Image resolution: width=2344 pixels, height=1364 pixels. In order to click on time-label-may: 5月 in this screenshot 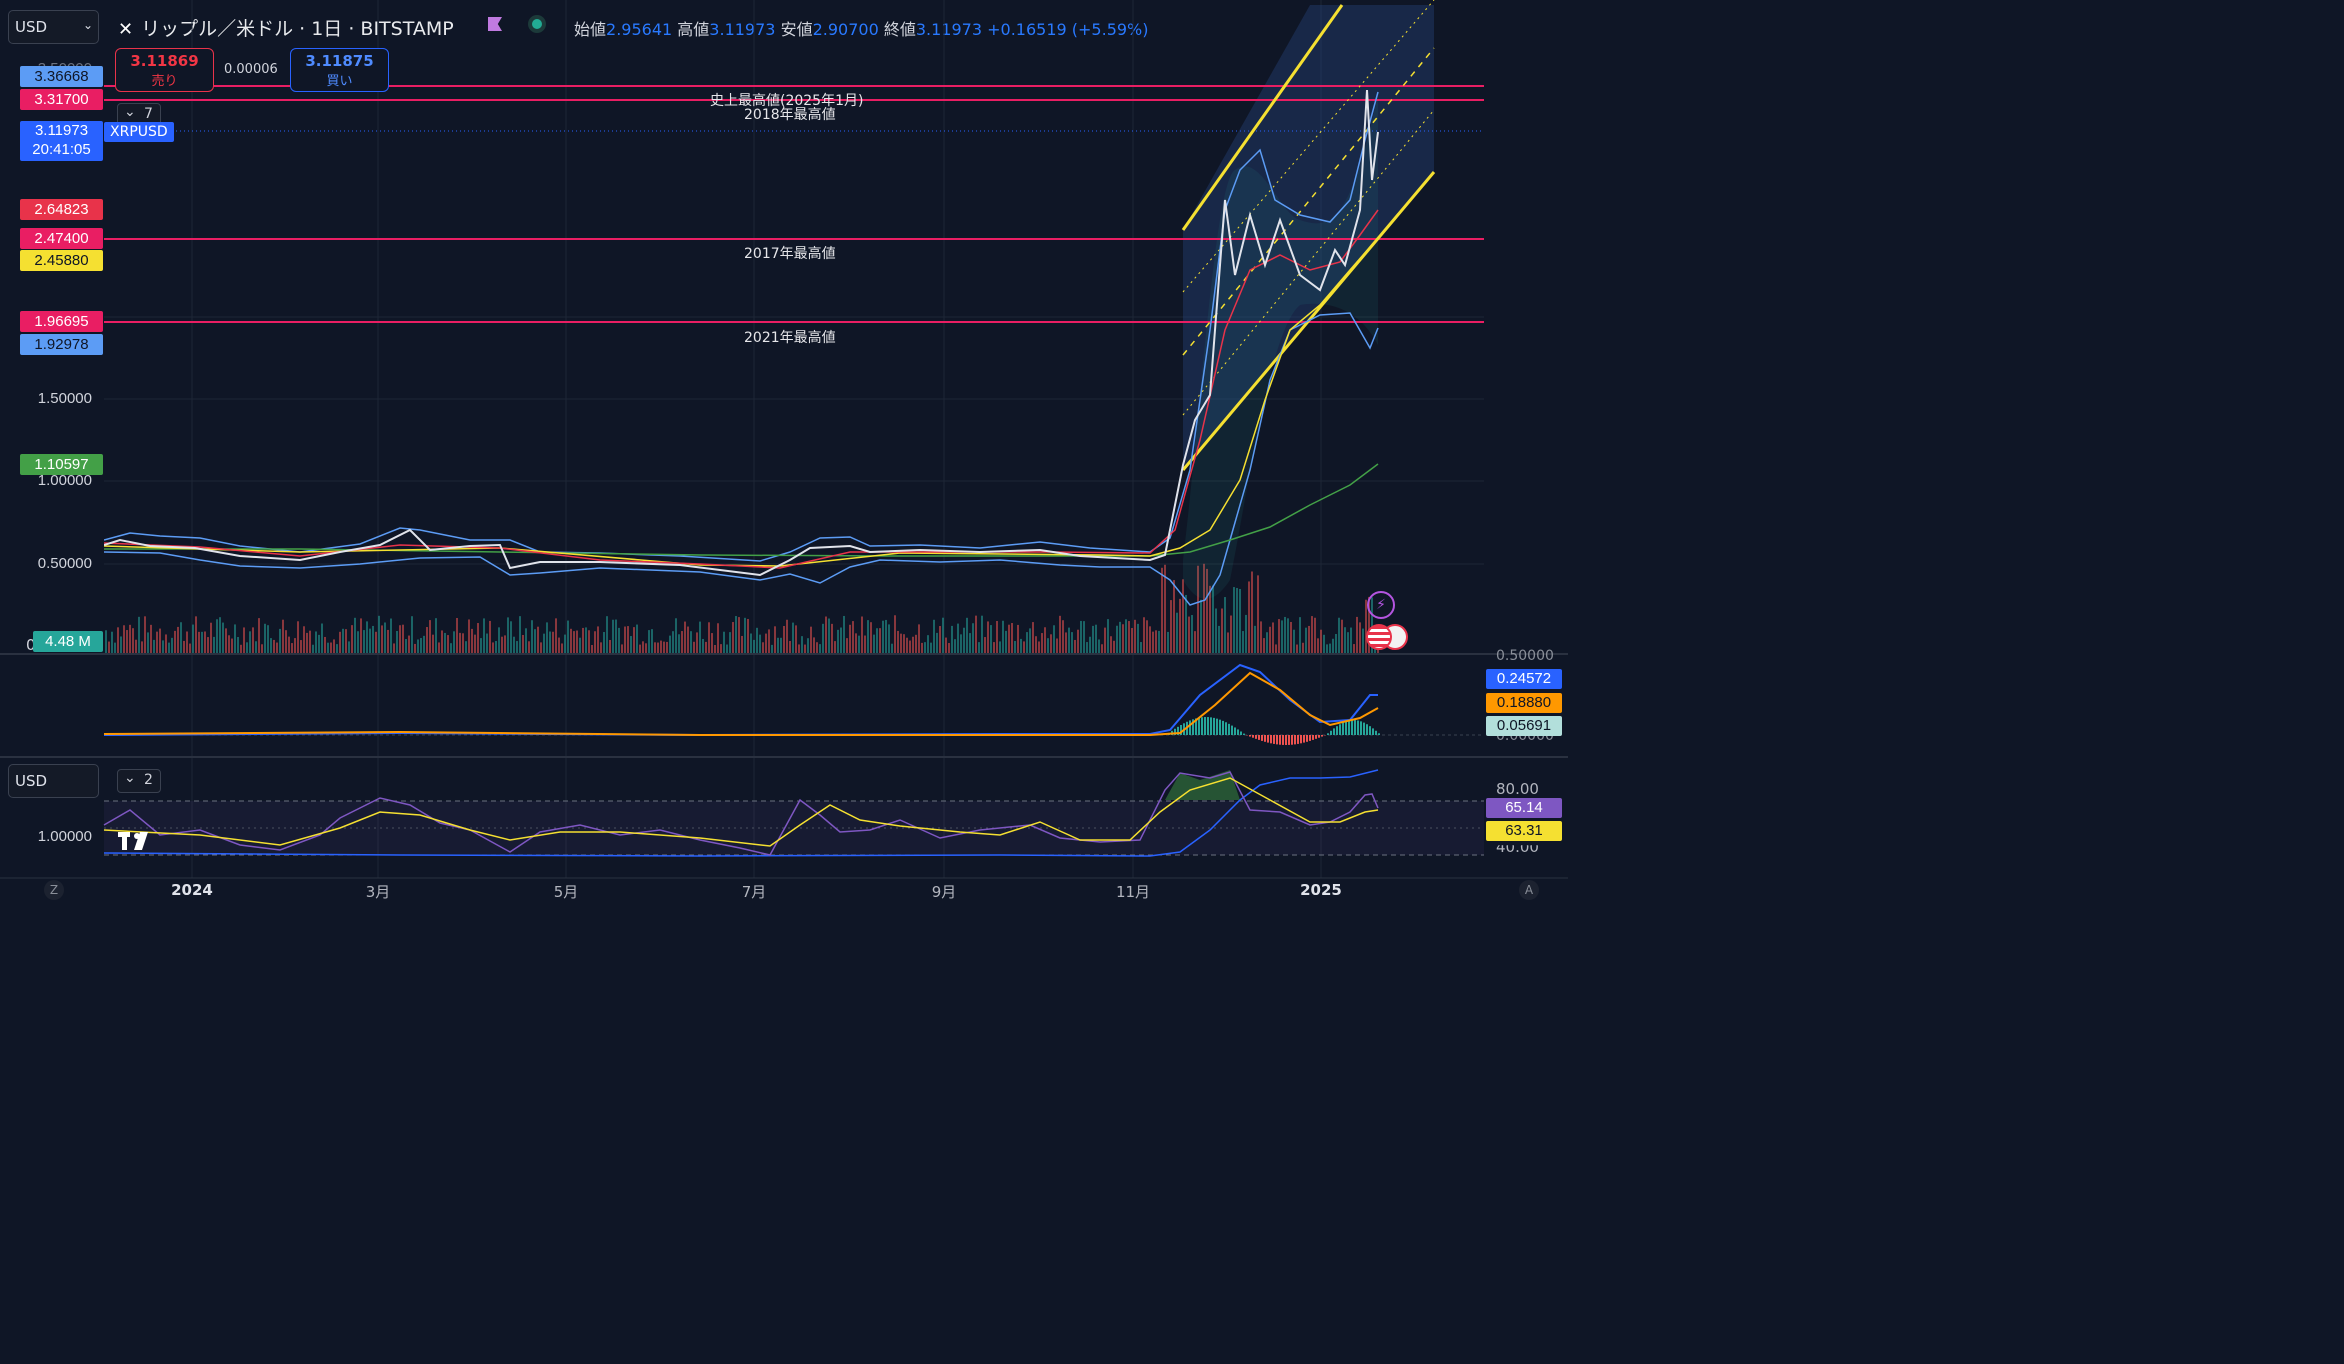, I will do `click(566, 892)`.